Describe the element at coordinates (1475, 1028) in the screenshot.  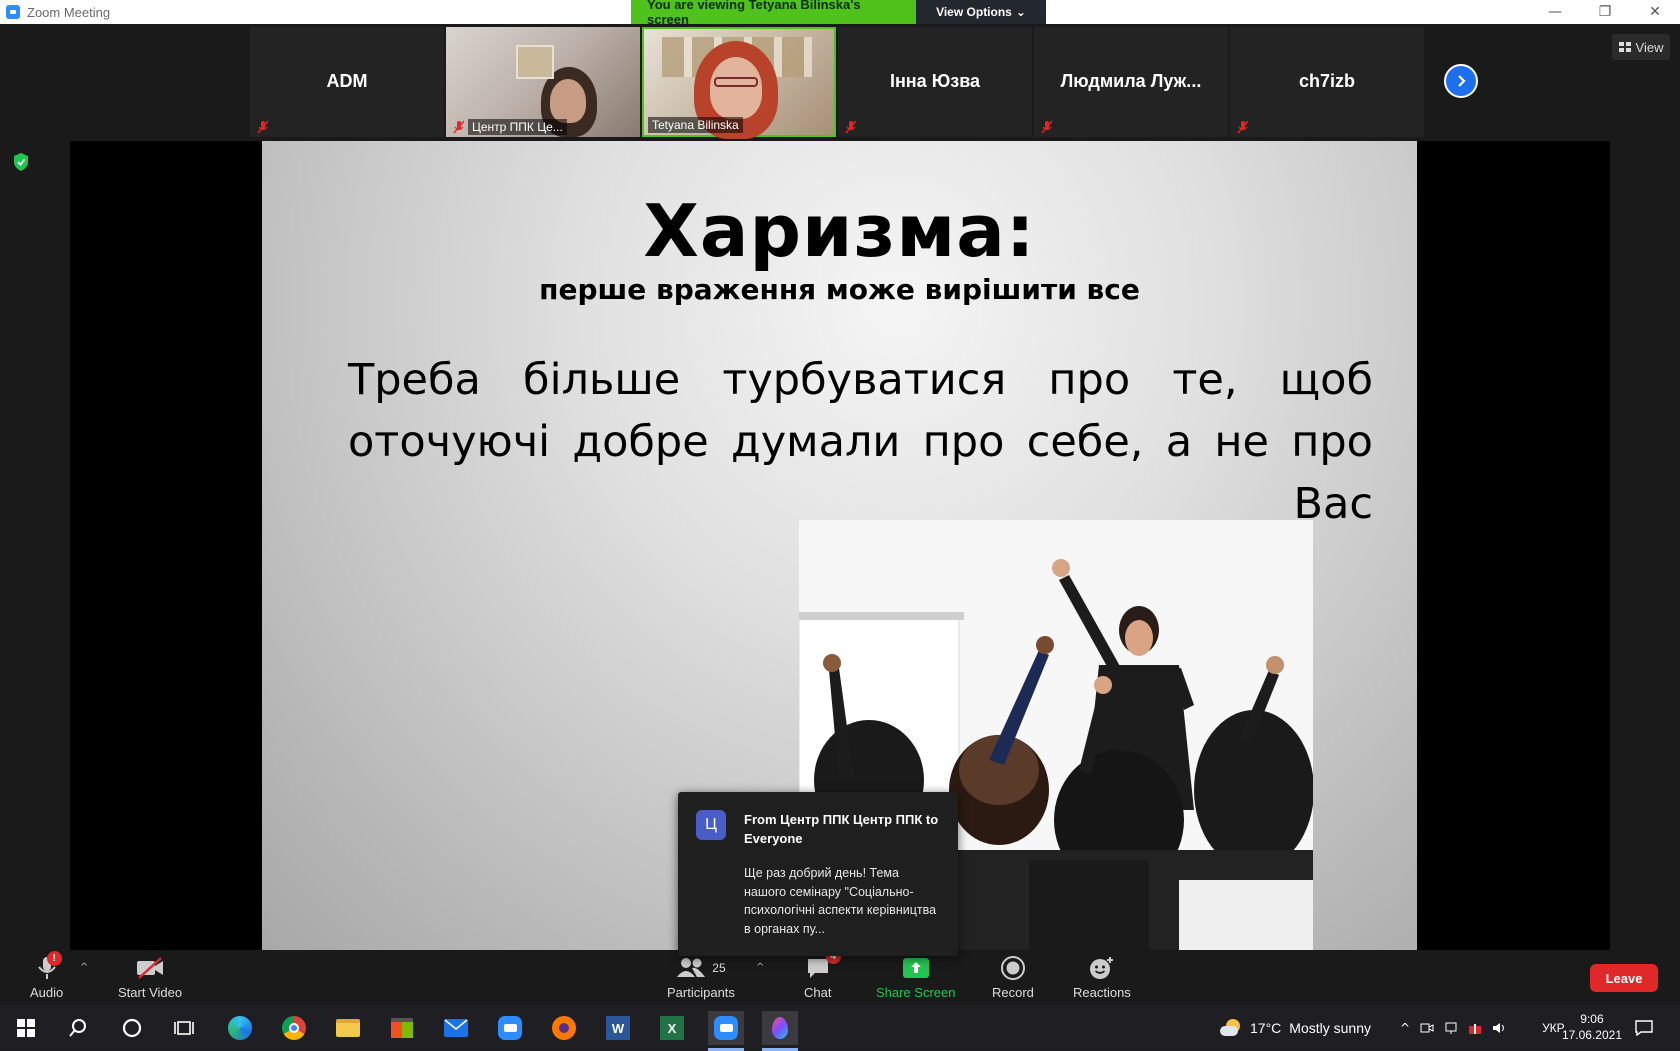
I see `gift-icon` at that location.